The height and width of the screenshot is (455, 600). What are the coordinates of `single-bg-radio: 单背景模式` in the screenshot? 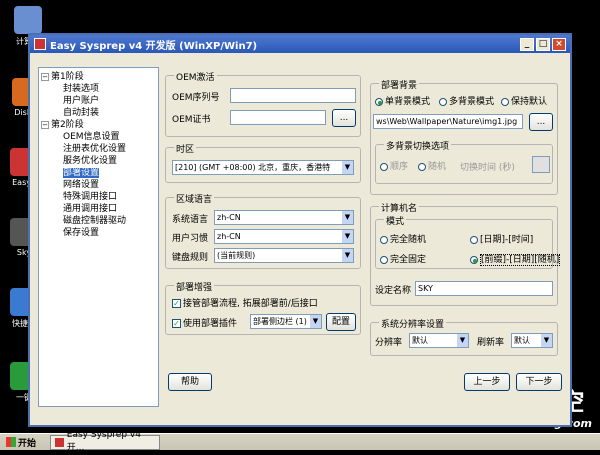 It's located at (402, 100).